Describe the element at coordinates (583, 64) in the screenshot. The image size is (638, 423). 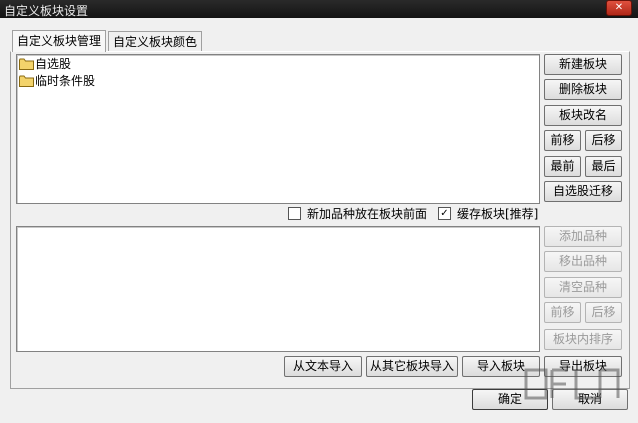
I see `new-block-button: 新建板块` at that location.